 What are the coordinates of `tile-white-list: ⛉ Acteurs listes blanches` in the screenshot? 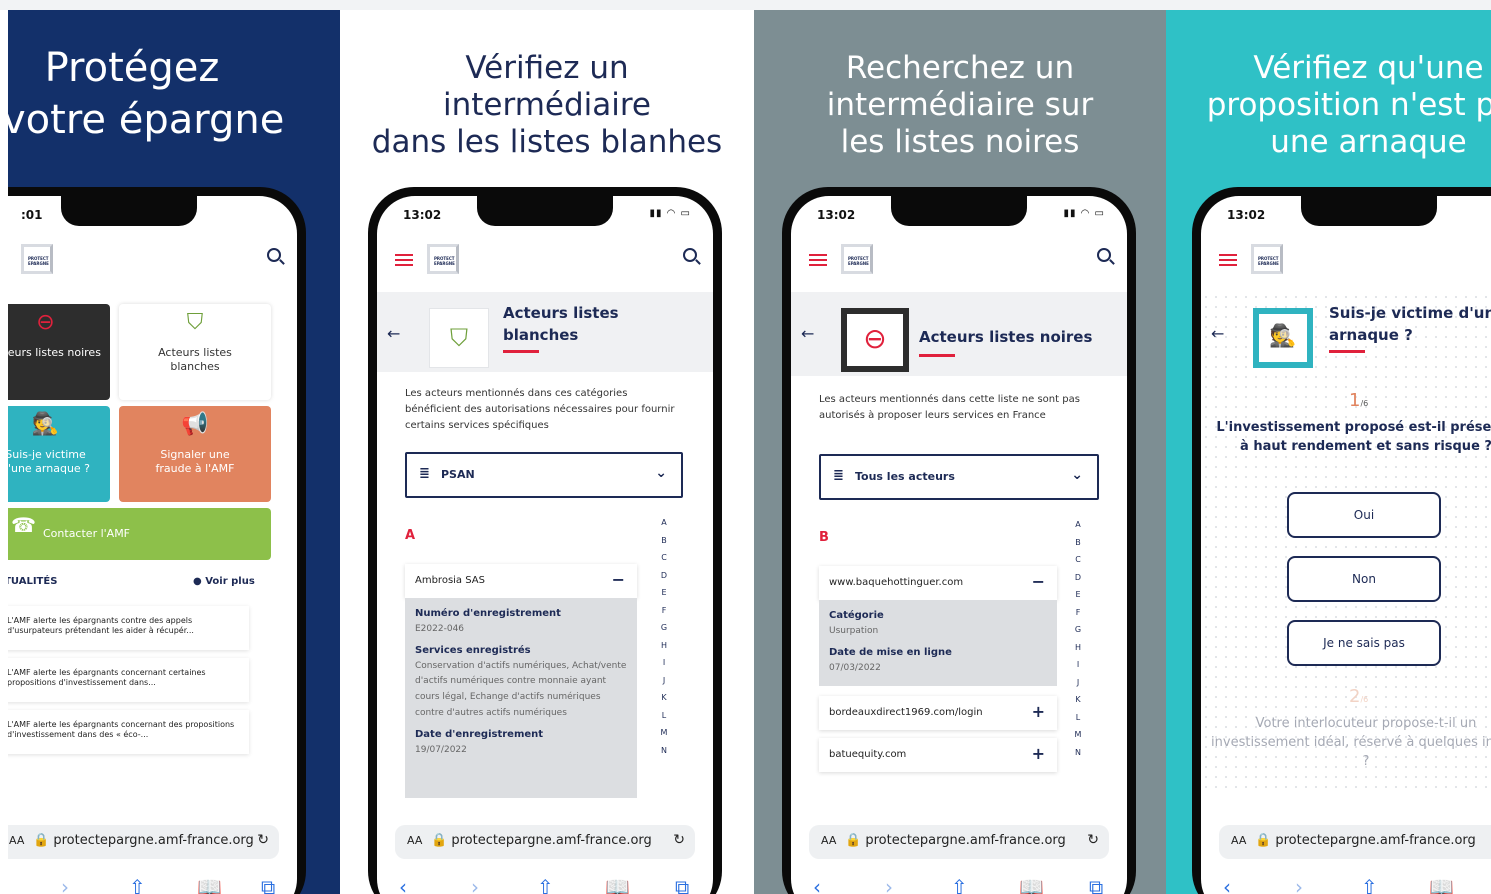 It's located at (195, 352).